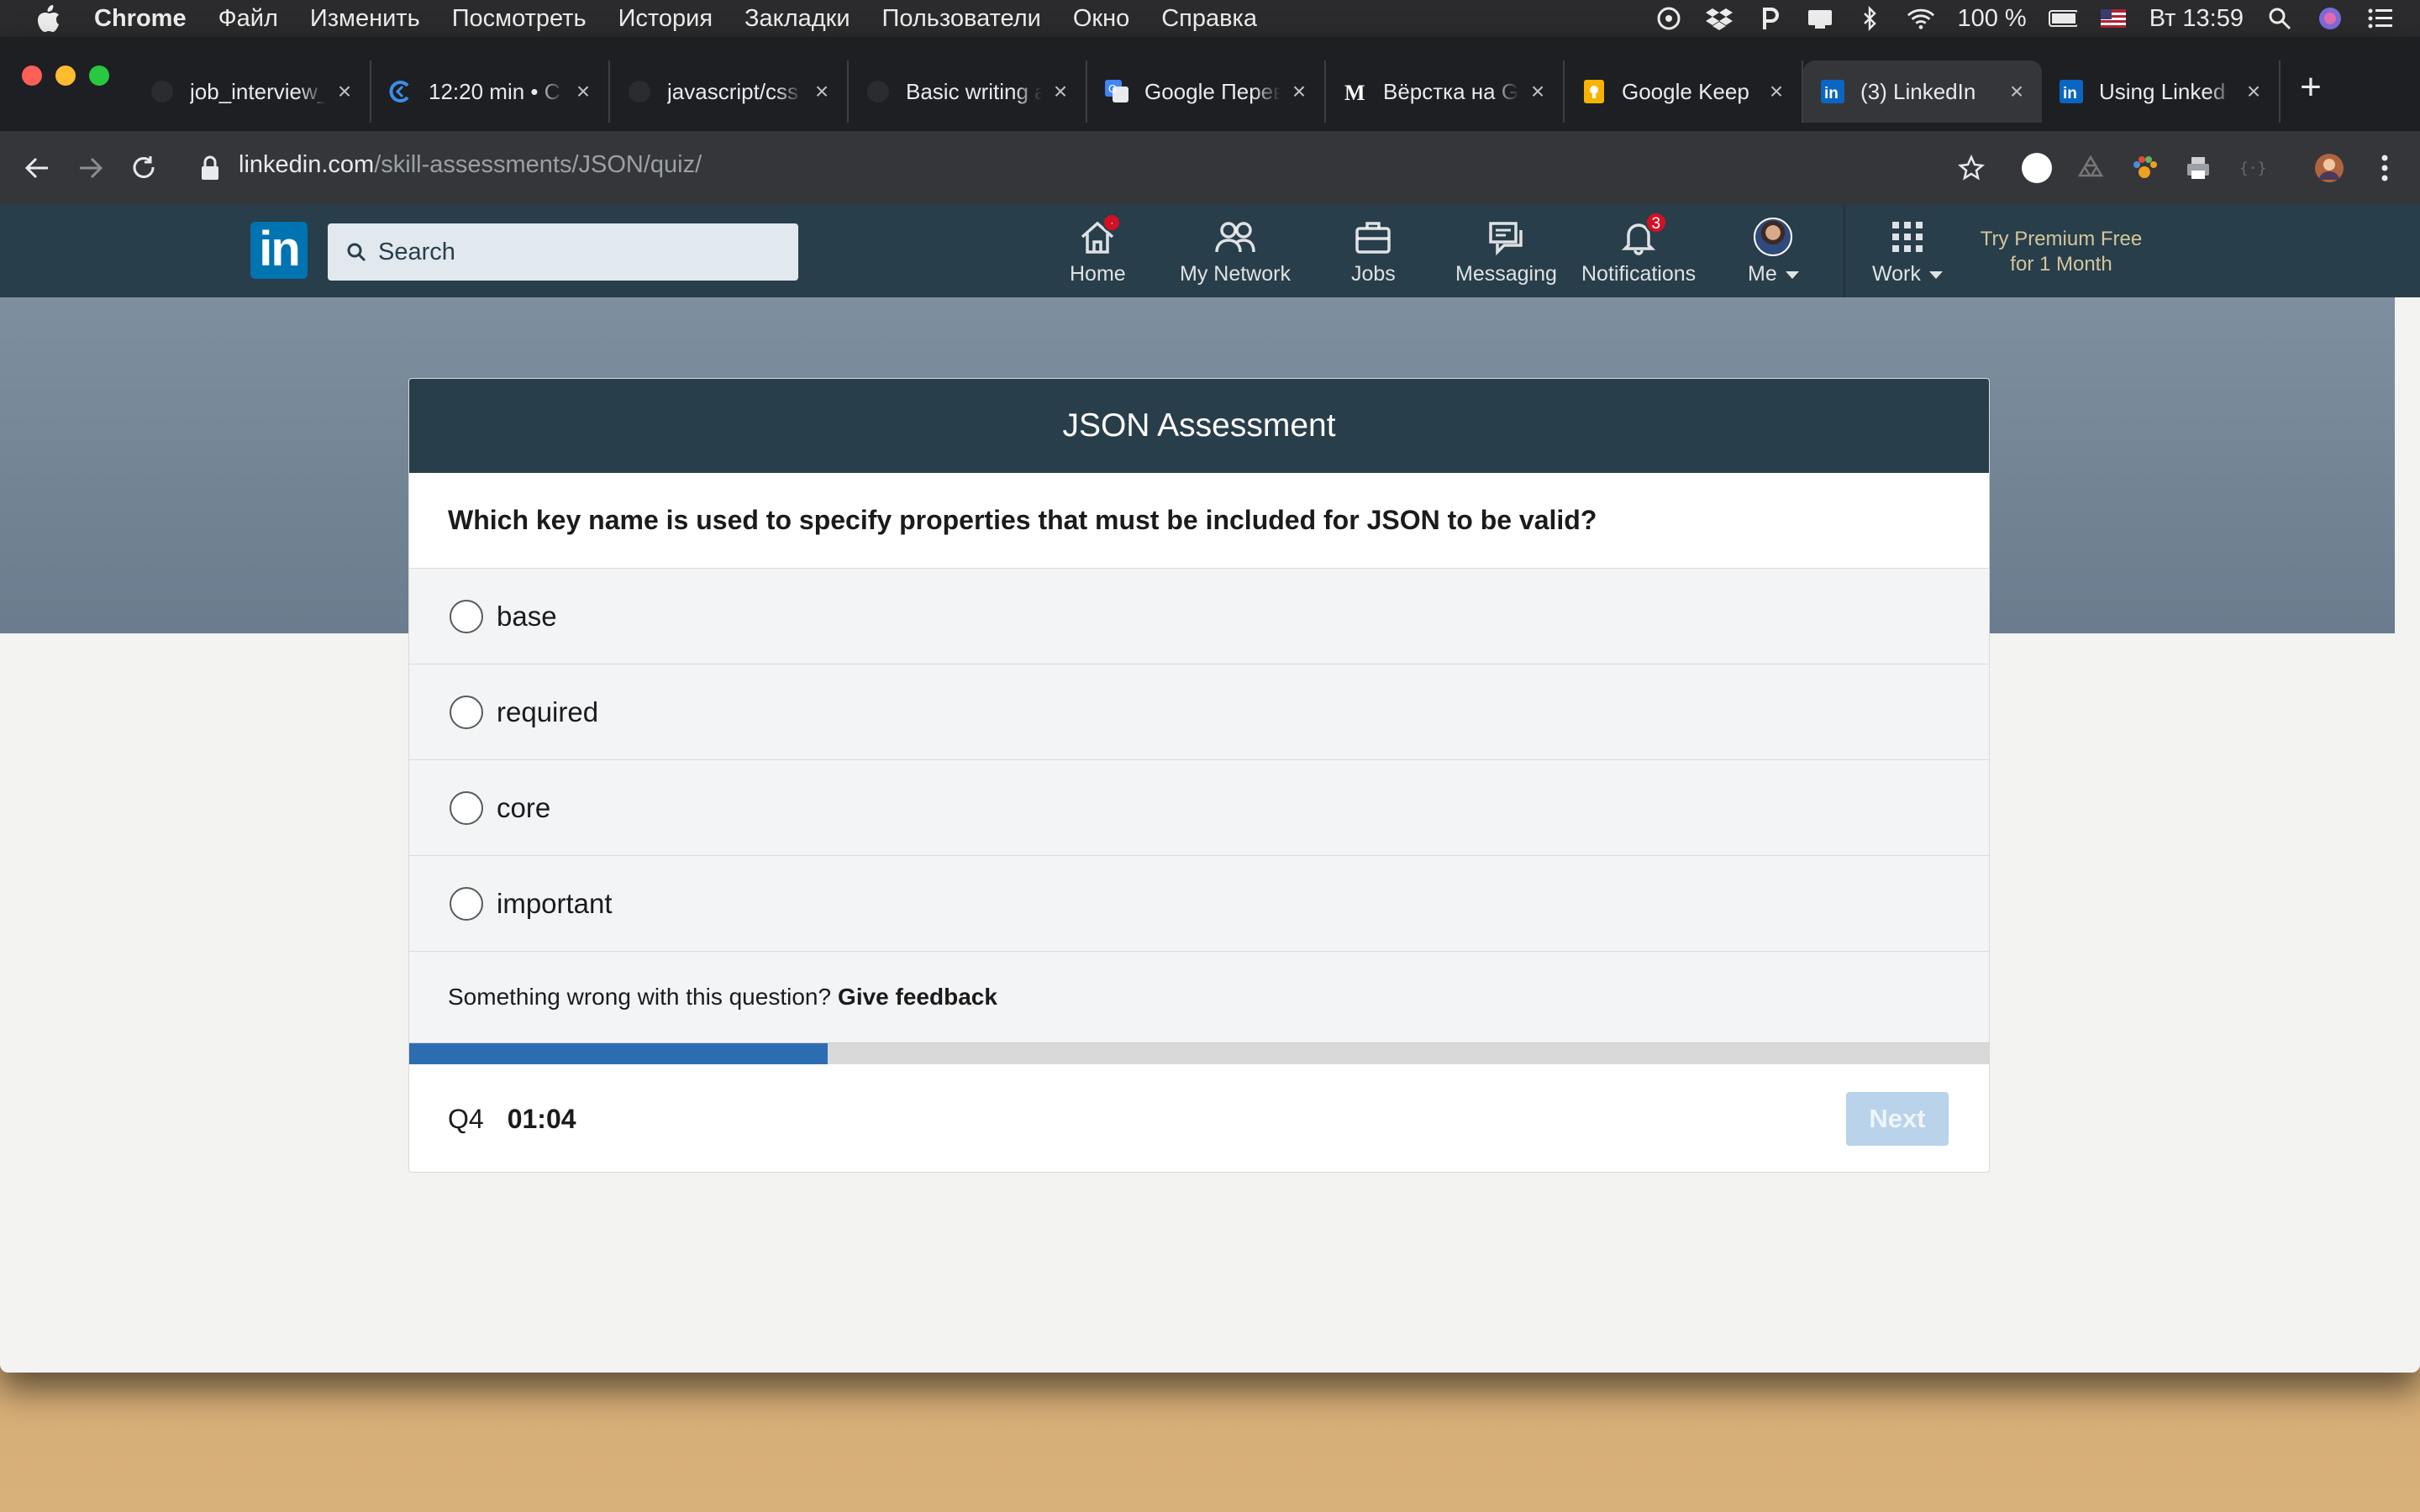 The image size is (2420, 1512). What do you see at coordinates (1199, 616) in the screenshot?
I see `answer-option: base` at bounding box center [1199, 616].